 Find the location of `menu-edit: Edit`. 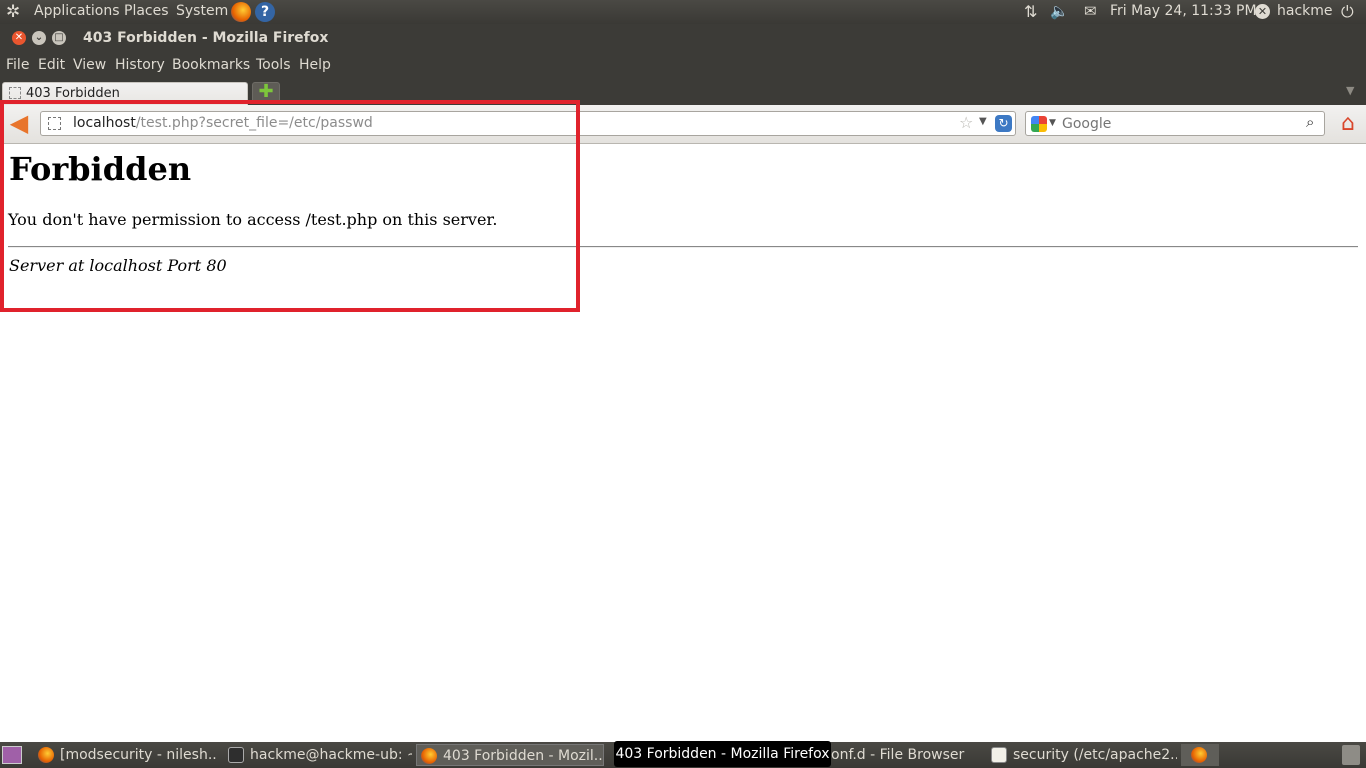

menu-edit: Edit is located at coordinates (51, 65).